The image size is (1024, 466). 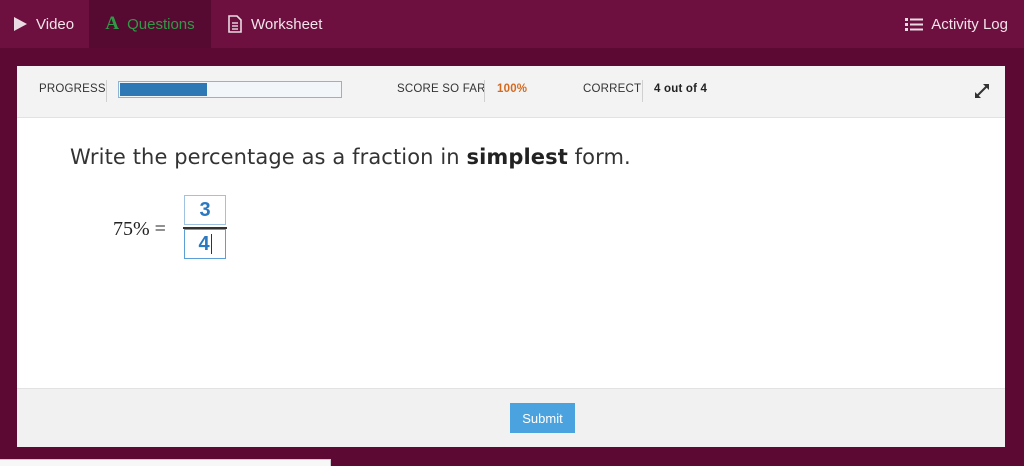 What do you see at coordinates (20, 24) in the screenshot?
I see `play-icon` at bounding box center [20, 24].